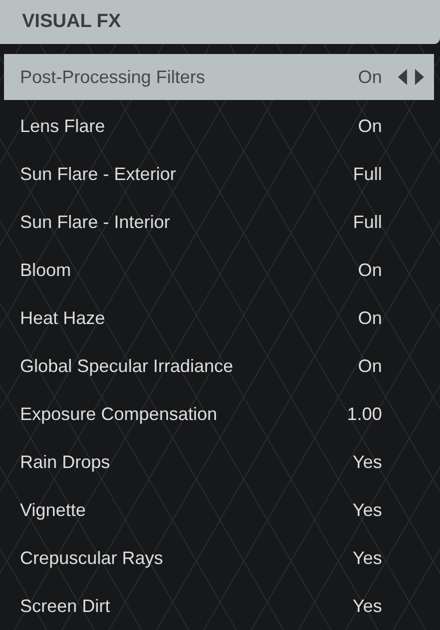 This screenshot has height=630, width=440. I want to click on setting-row: Heat Haze On, so click(220, 318).